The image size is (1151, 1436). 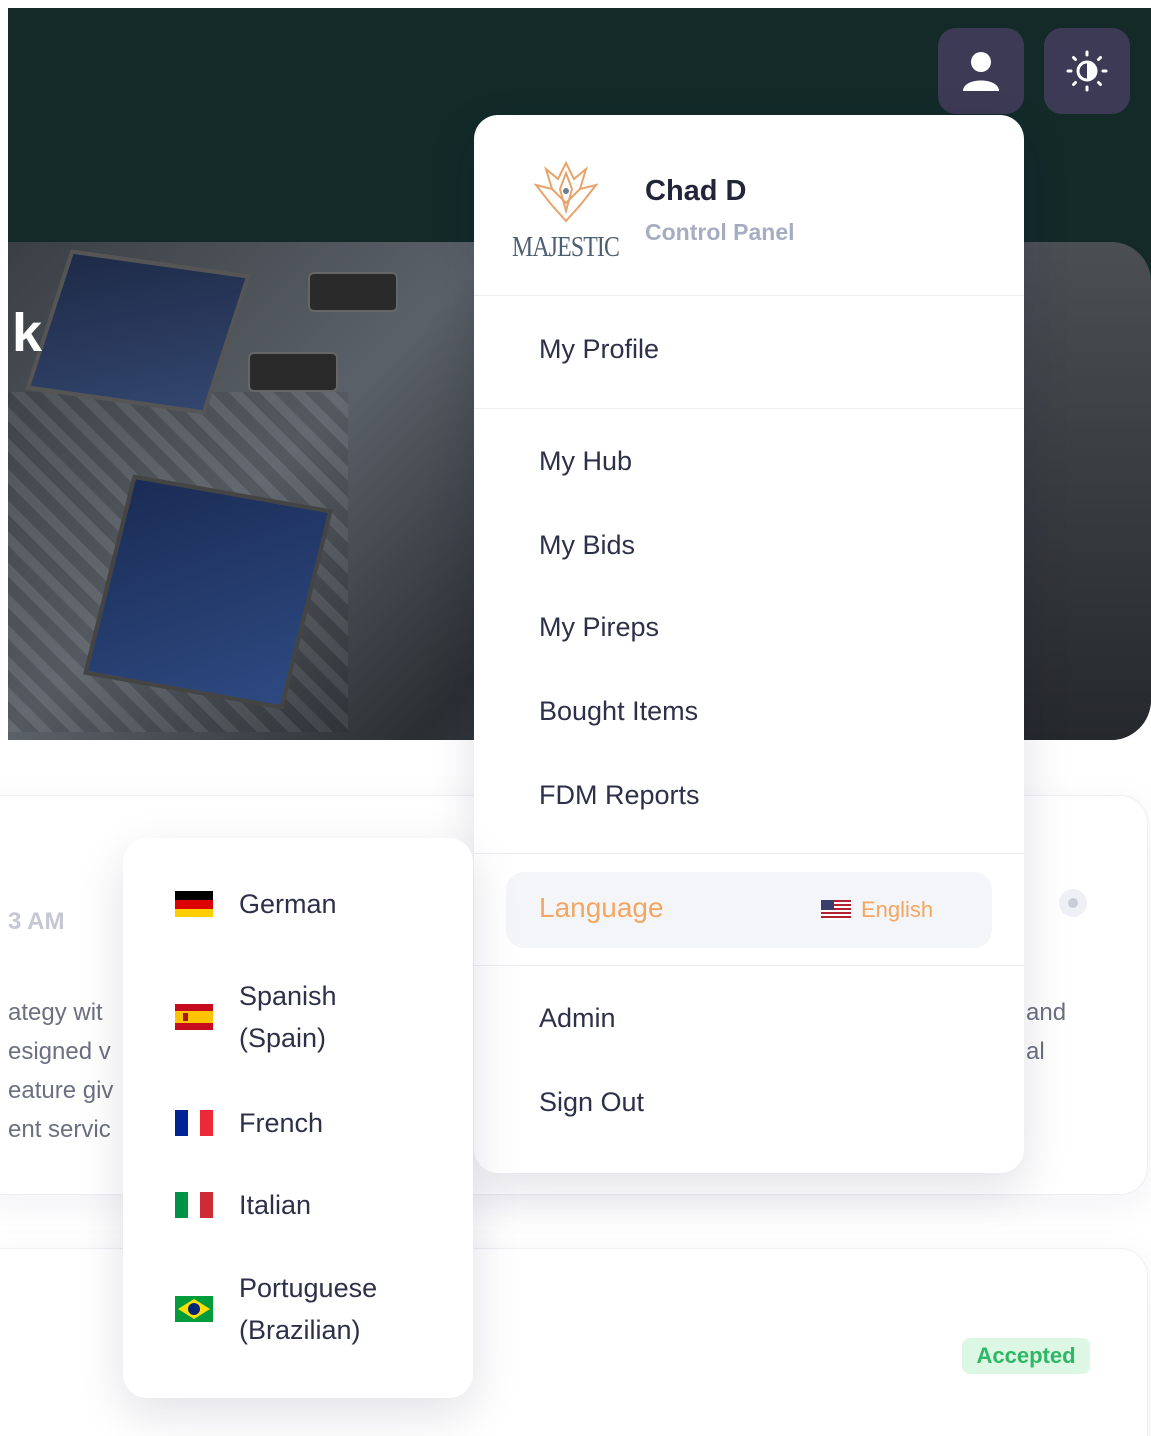 I want to click on us-flag-icon, so click(x=836, y=910).